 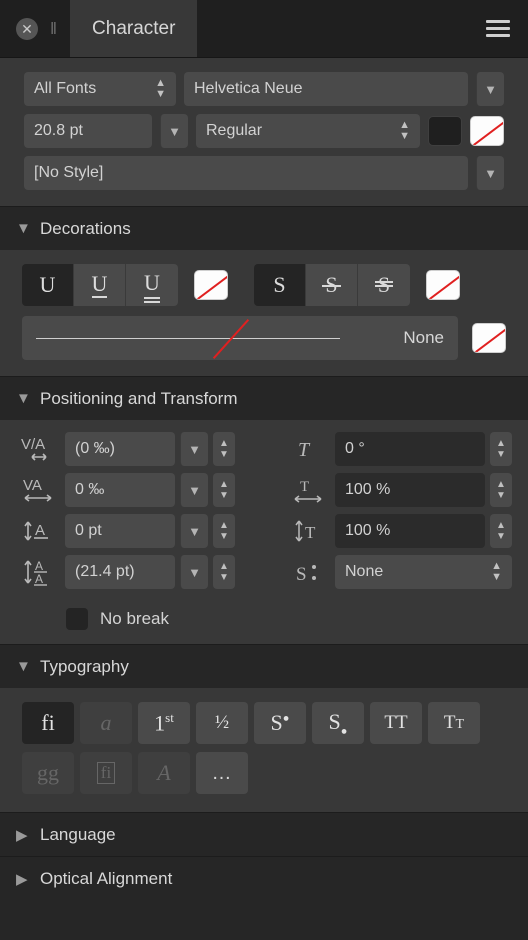 What do you see at coordinates (194, 490) in the screenshot?
I see `tracking-chevron-down-icon: ▼` at bounding box center [194, 490].